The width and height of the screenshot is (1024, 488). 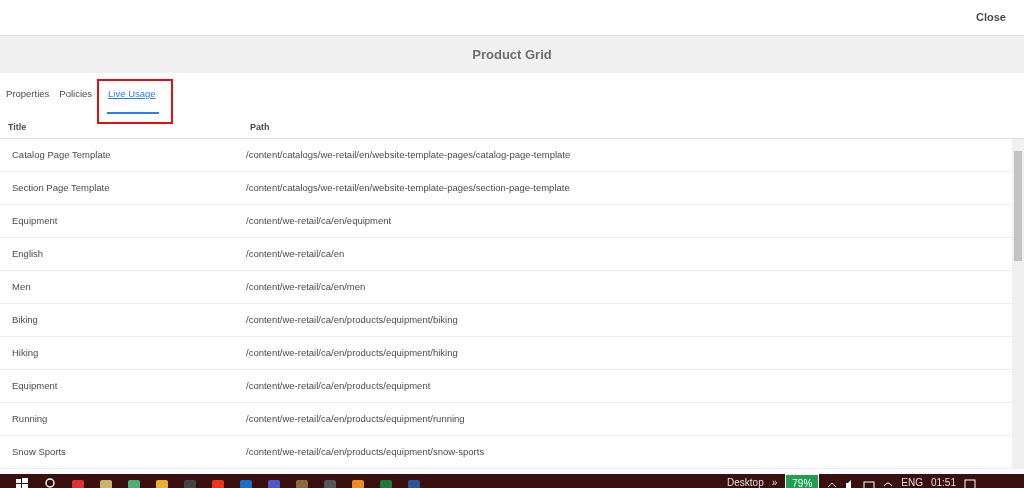 I want to click on table-cell-text: English, so click(x=28, y=253).